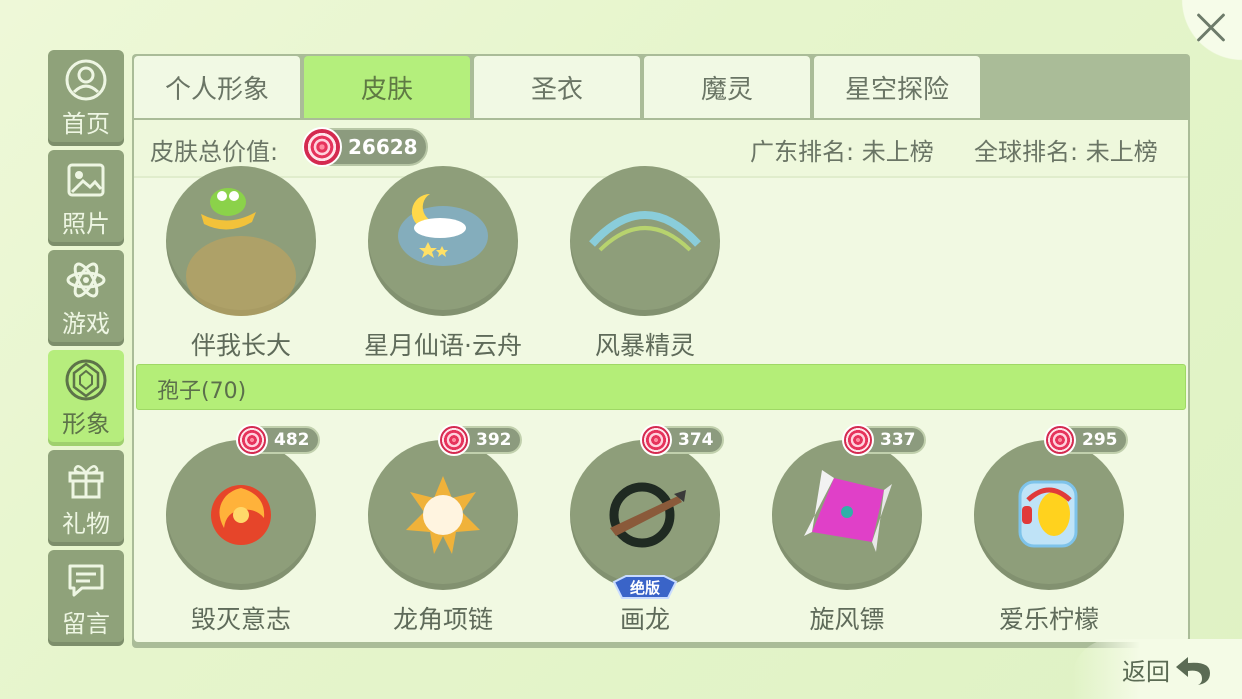 The height and width of the screenshot is (699, 1242). What do you see at coordinates (86, 198) in the screenshot?
I see `sidebar-item-photos: 照片` at bounding box center [86, 198].